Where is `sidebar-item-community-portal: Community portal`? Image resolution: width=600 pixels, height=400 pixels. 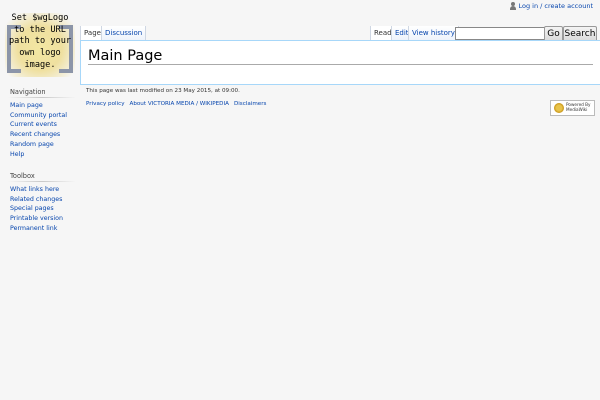 sidebar-item-community-portal: Community portal is located at coordinates (38, 115).